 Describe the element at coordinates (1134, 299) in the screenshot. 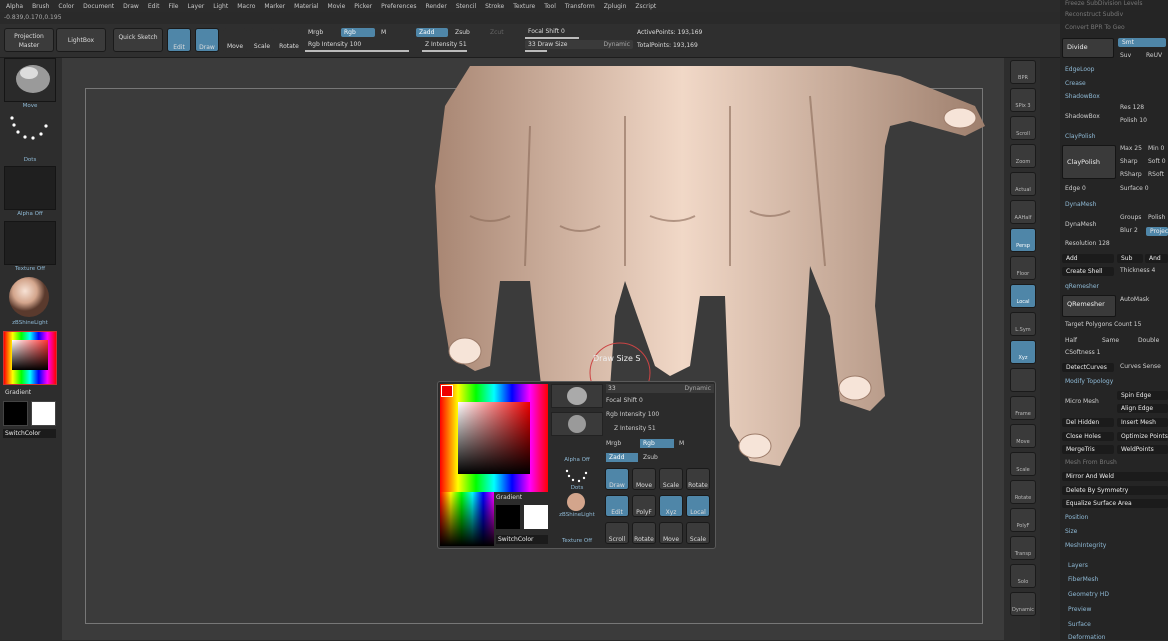

I see `automask-toggle: AutoMask` at that location.